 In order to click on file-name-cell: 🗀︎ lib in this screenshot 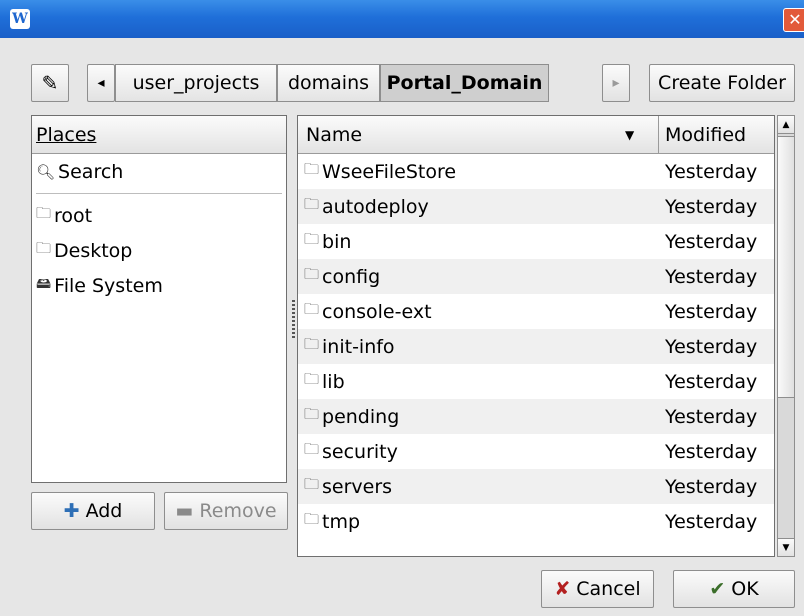, I will do `click(478, 381)`.